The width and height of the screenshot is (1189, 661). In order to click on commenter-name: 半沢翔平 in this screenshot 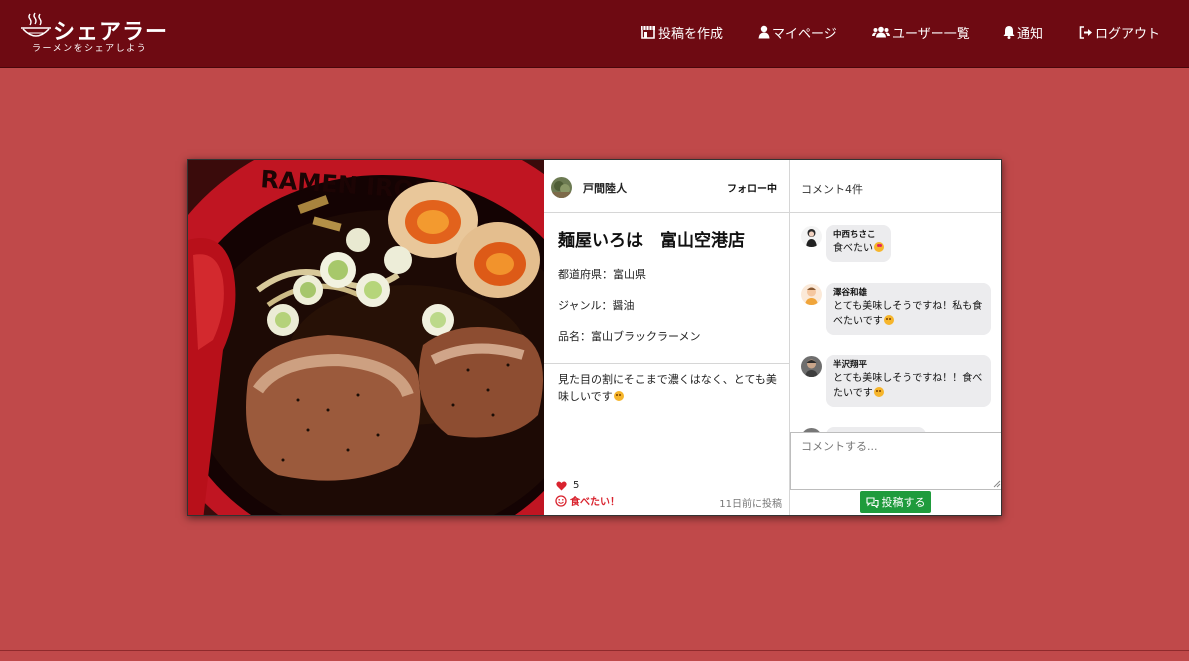, I will do `click(908, 365)`.